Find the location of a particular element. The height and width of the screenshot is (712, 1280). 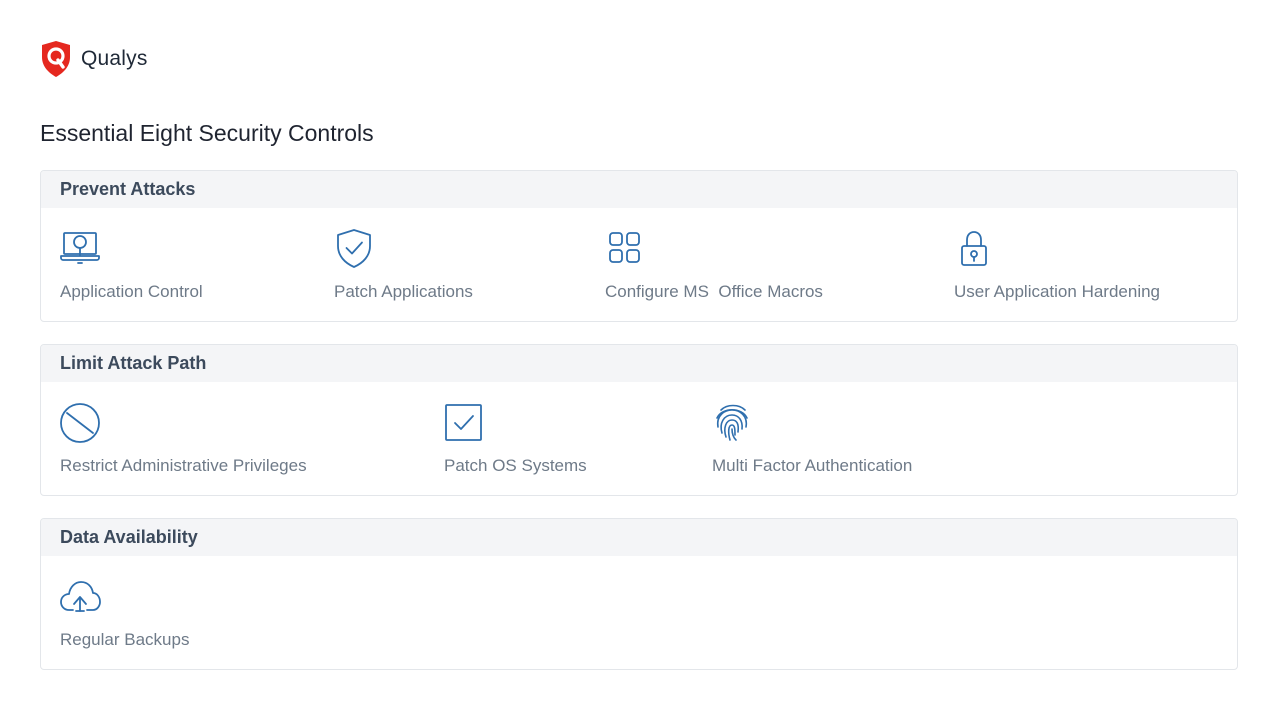

item-label: Configure MS Office Macros is located at coordinates (714, 291).